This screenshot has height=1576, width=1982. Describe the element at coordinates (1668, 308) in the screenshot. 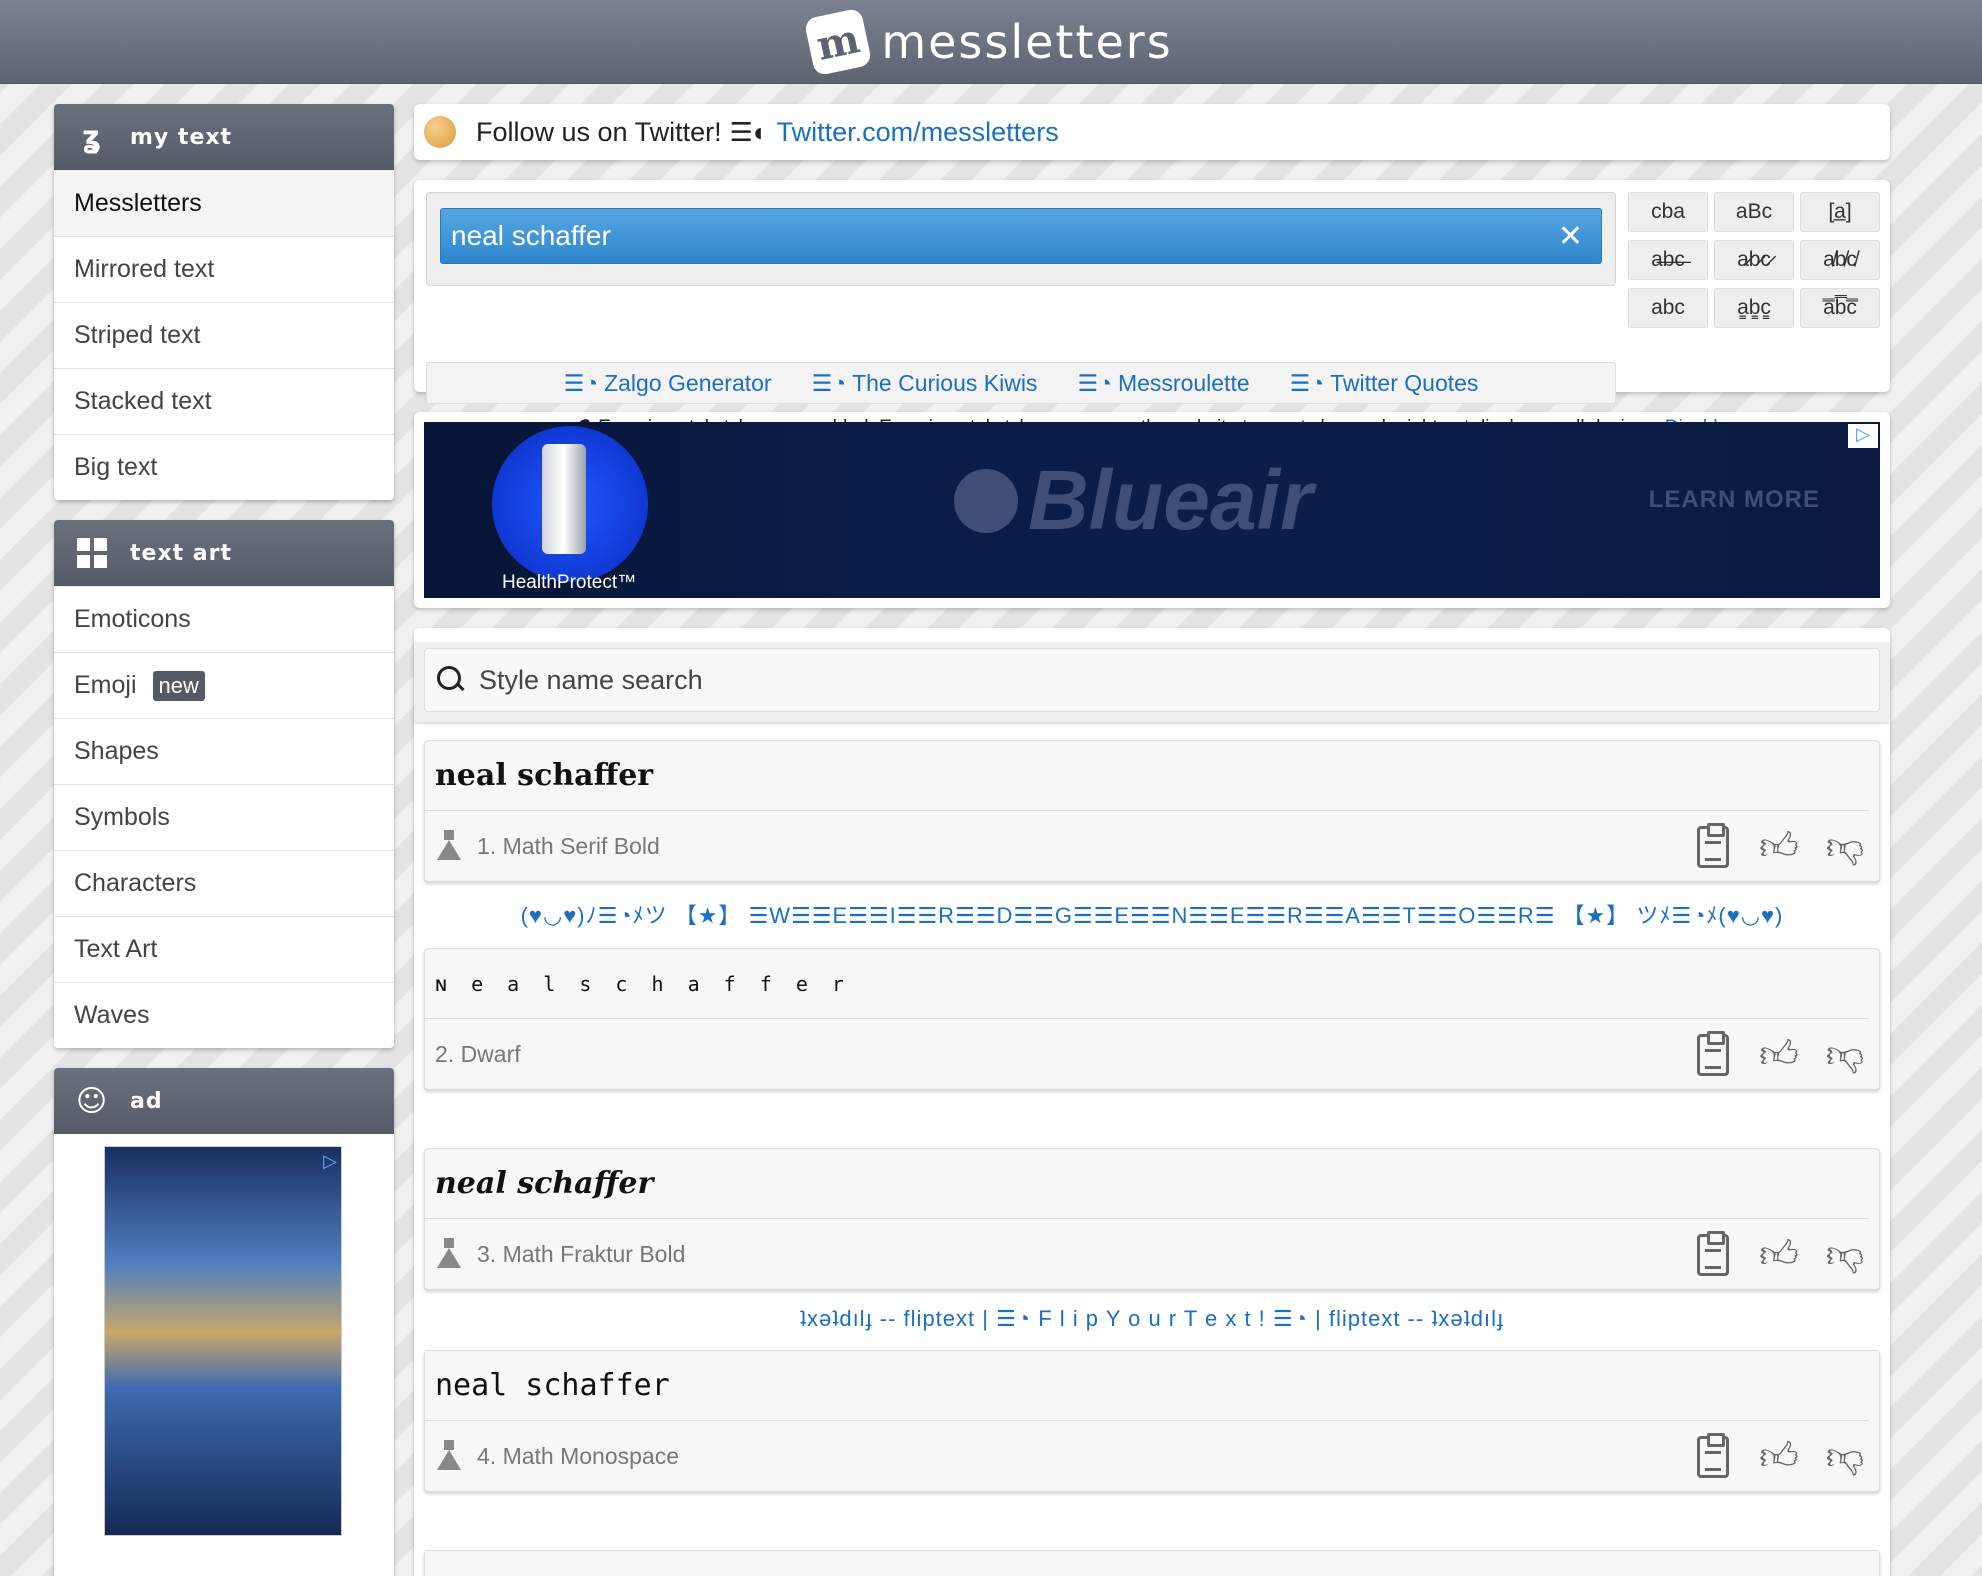

I see `underline-button: abc` at that location.